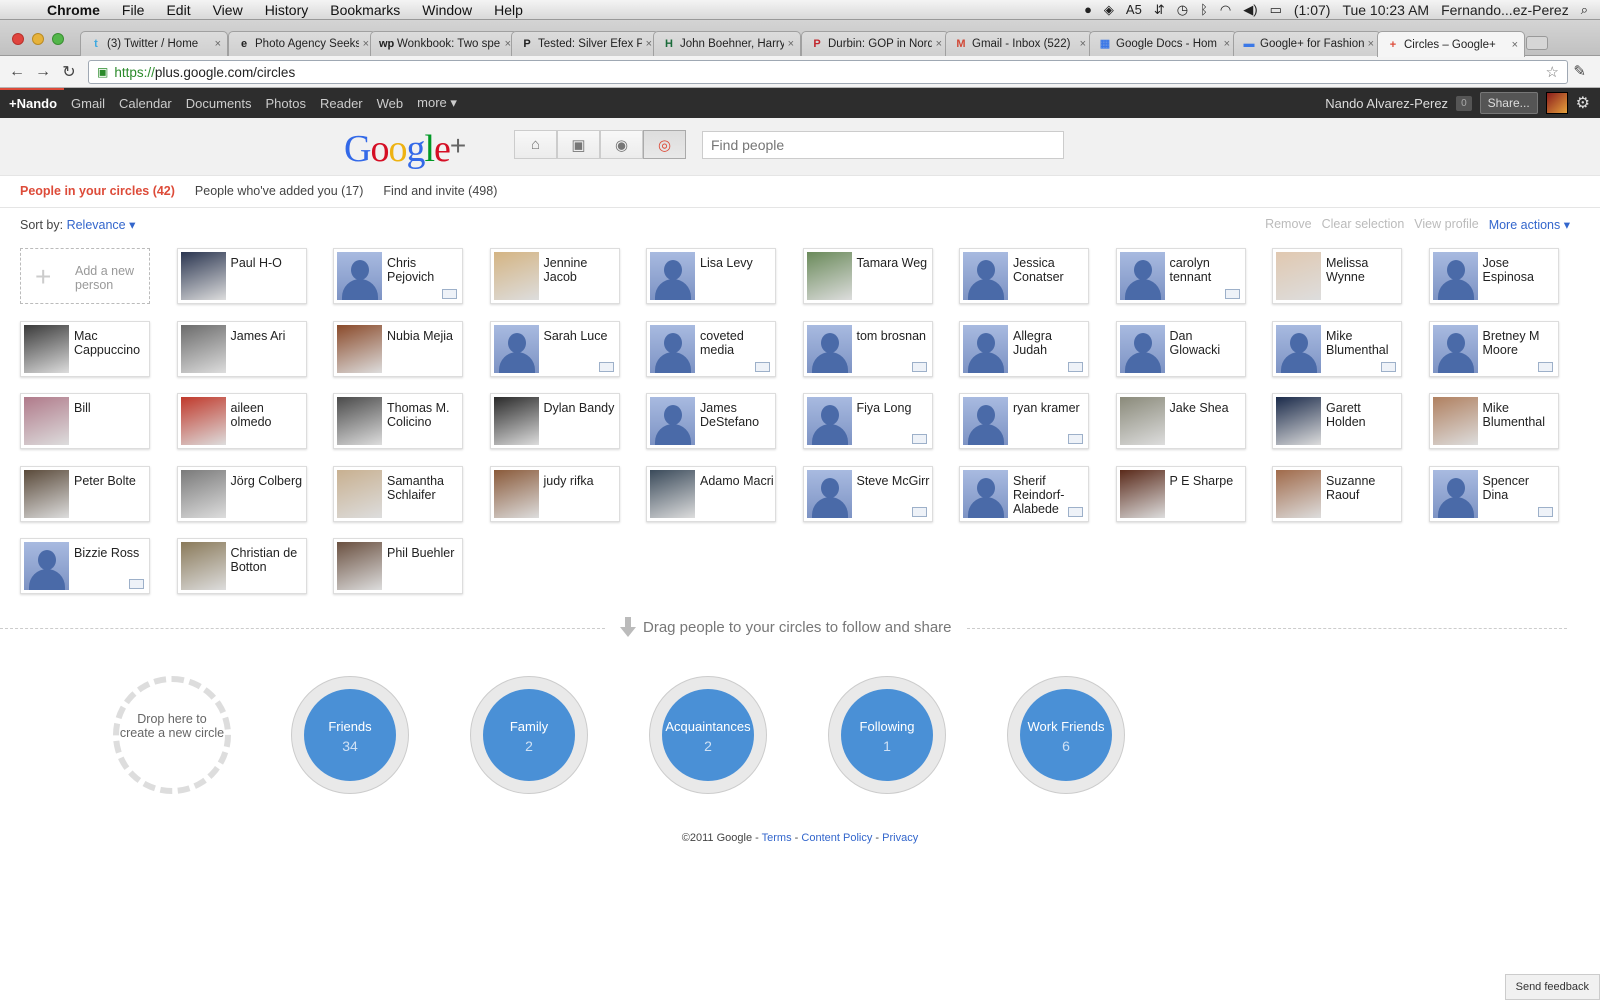  What do you see at coordinates (43, 72) in the screenshot?
I see `forward-icon: →` at bounding box center [43, 72].